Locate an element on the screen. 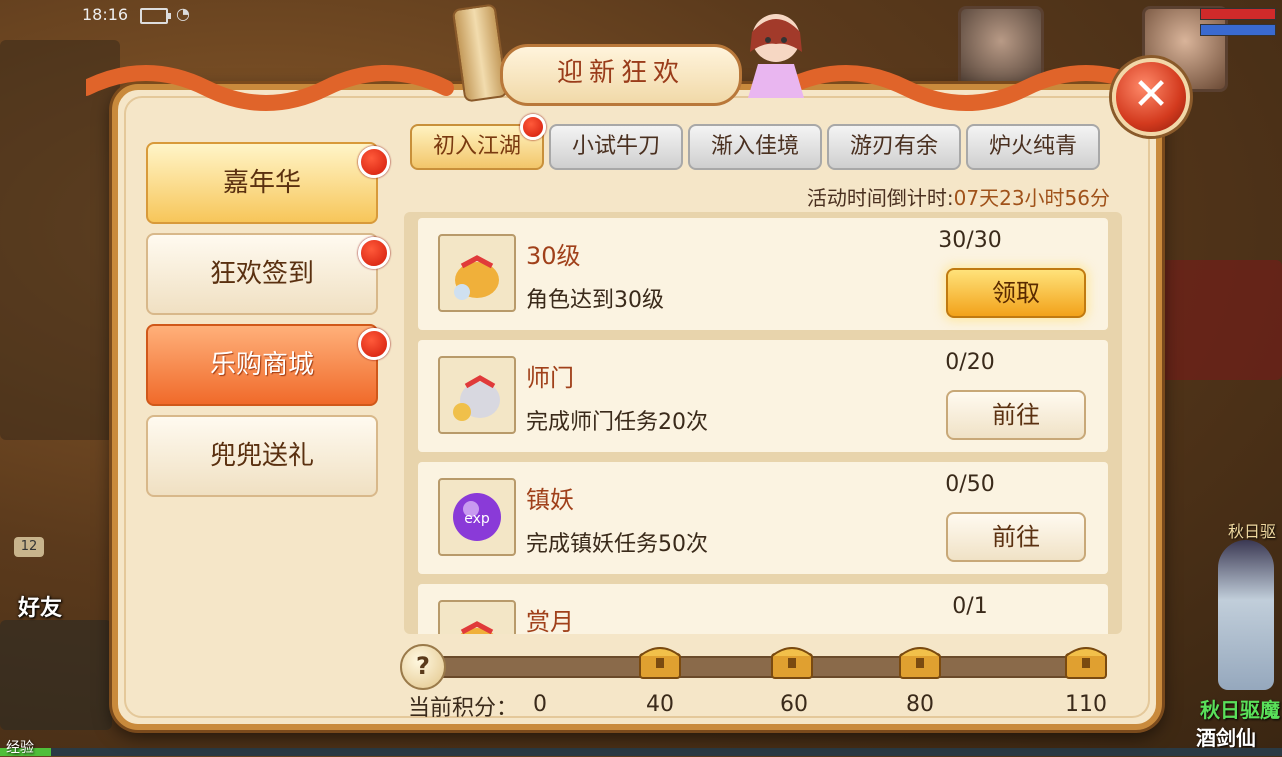 This screenshot has height=757, width=1282. tab-label: 炉火纯青 is located at coordinates (1032, 146).